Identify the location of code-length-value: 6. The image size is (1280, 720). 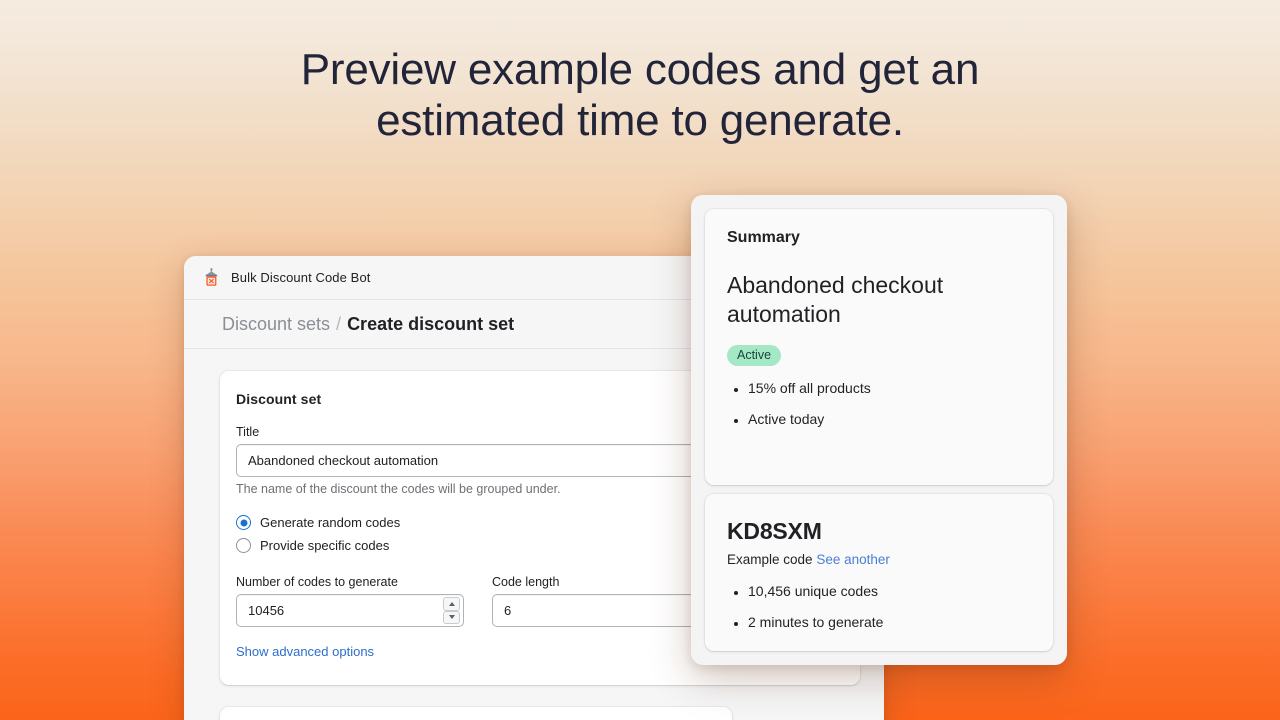
(508, 610).